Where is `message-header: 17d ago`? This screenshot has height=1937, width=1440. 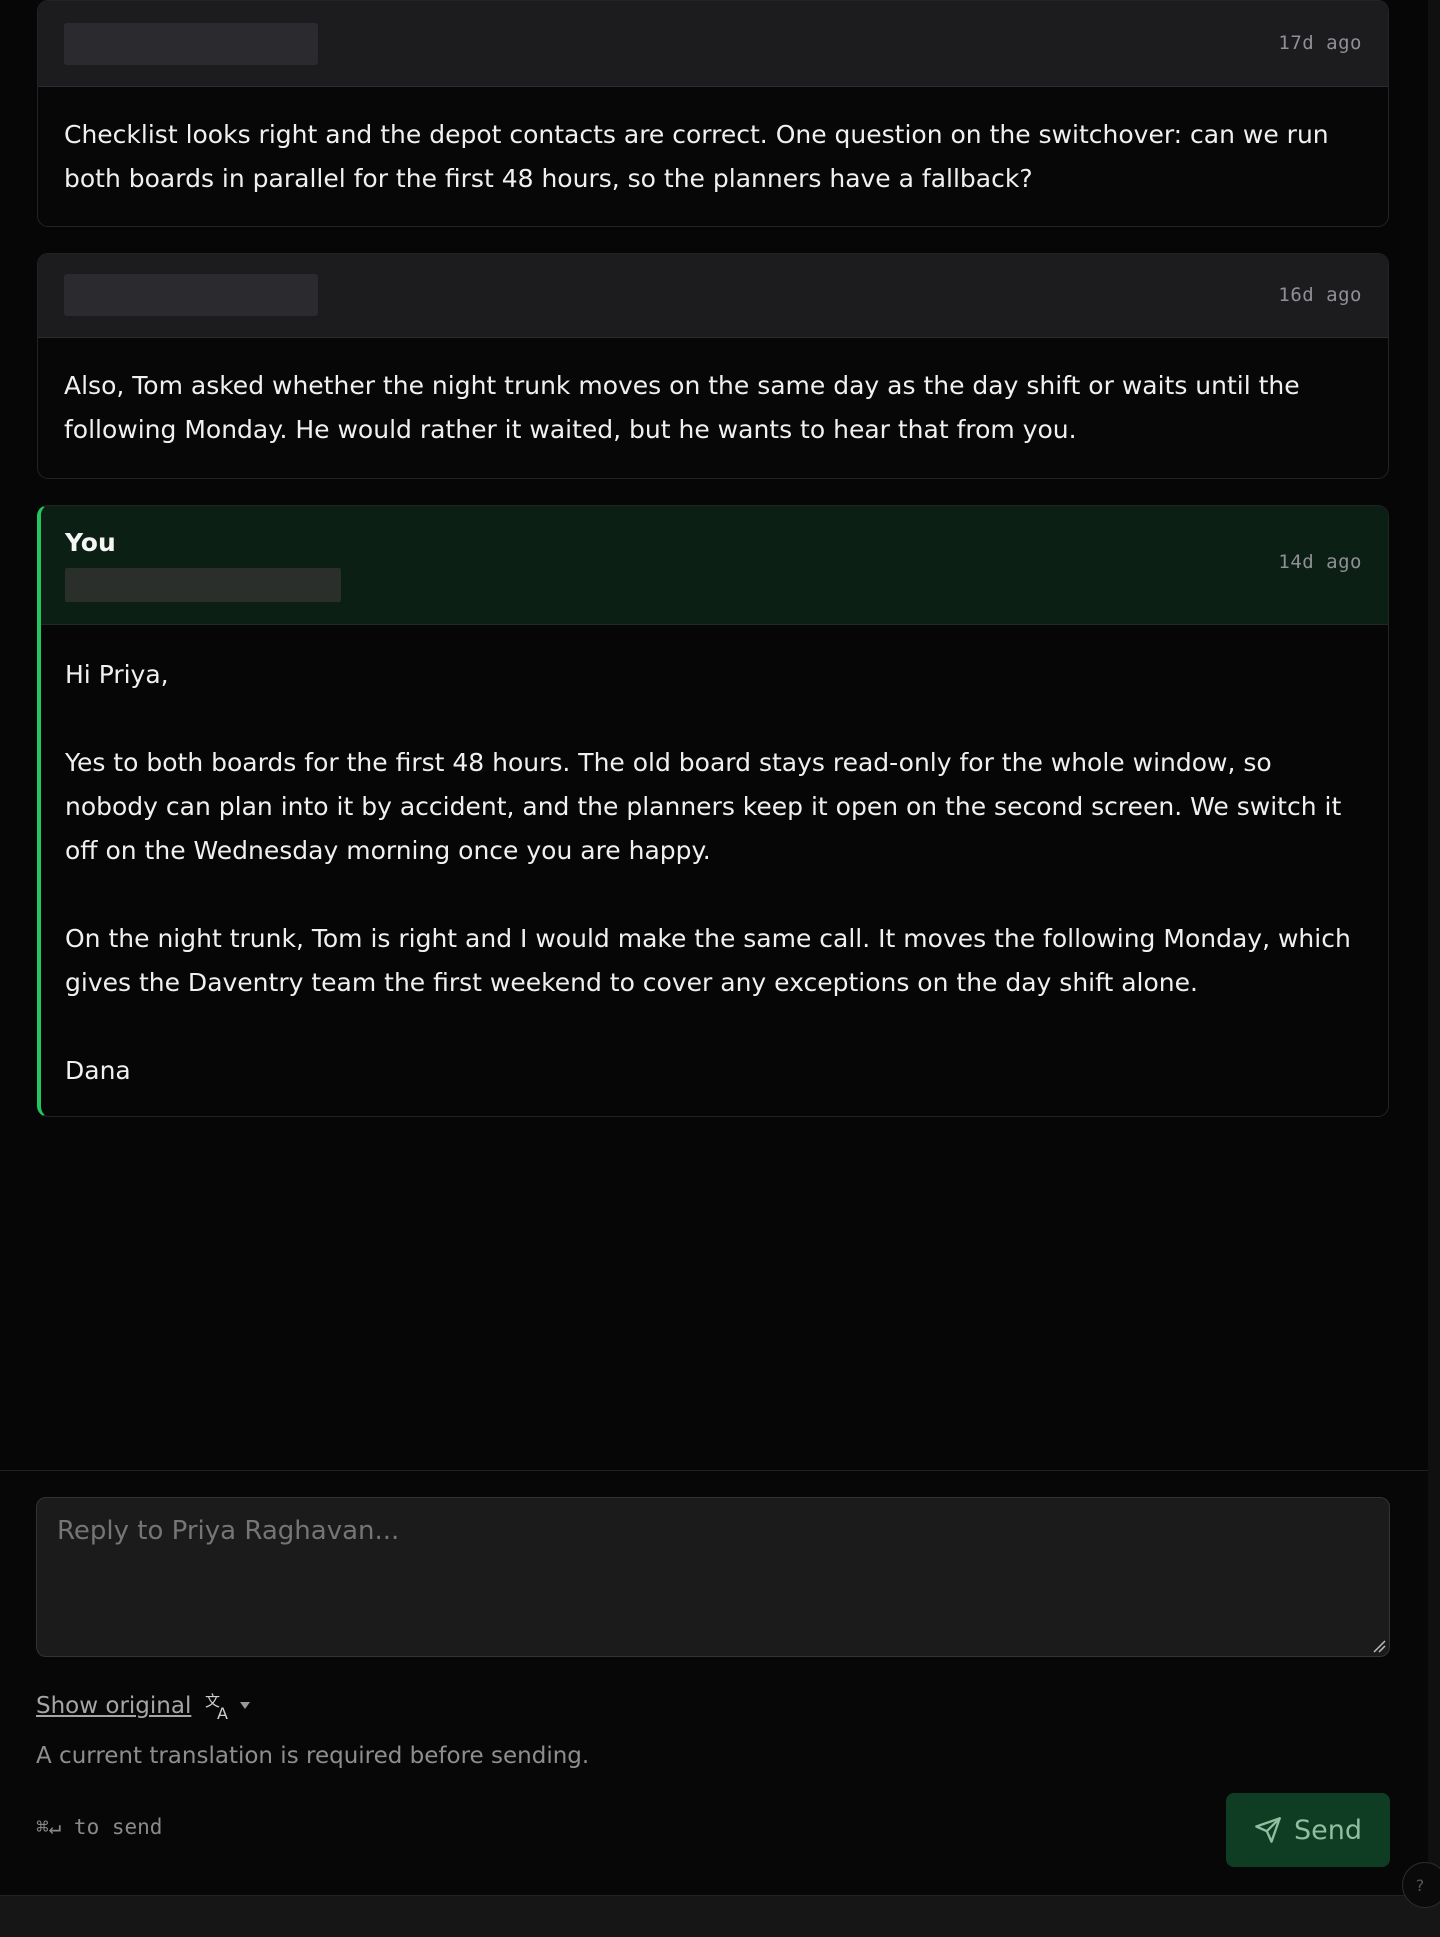
message-header: 17d ago is located at coordinates (713, 44).